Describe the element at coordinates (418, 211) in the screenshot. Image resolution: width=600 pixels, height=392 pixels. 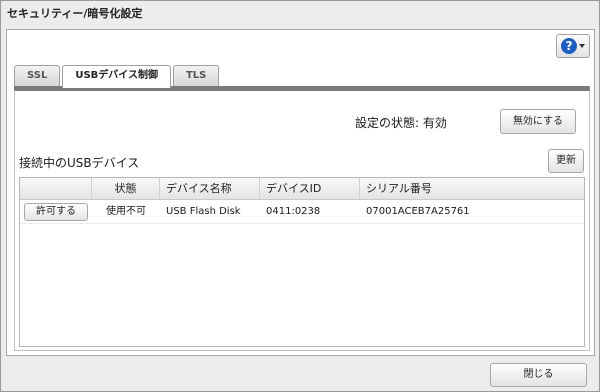
I see `device-serial: 07001ACEB7A25761` at that location.